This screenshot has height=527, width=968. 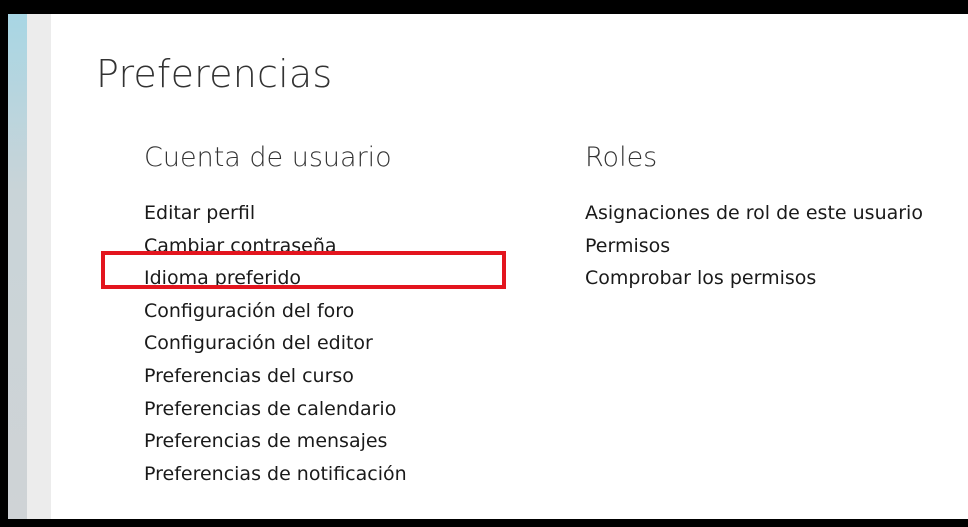 What do you see at coordinates (39, 266) in the screenshot?
I see `sidebar-gutter` at bounding box center [39, 266].